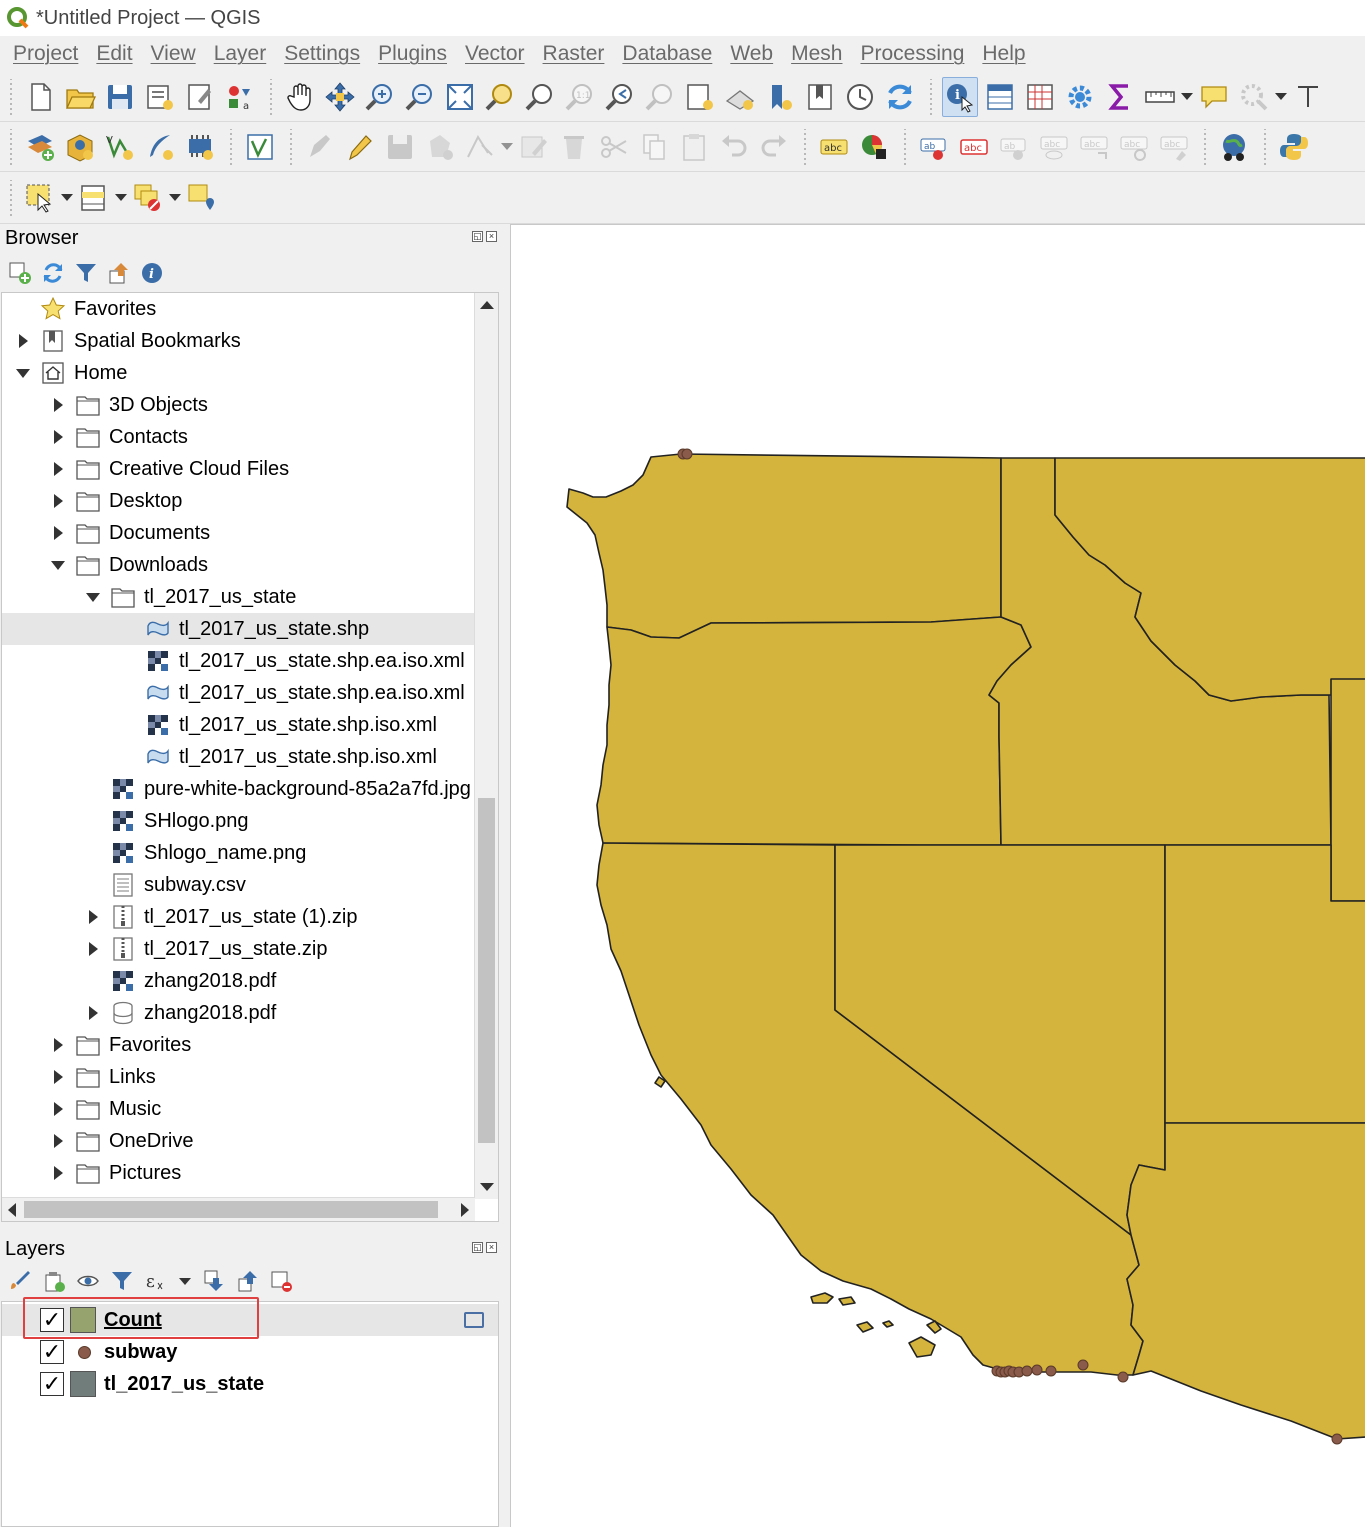  Describe the element at coordinates (238, 1045) in the screenshot. I see `browser-tree-item: Favorites` at that location.